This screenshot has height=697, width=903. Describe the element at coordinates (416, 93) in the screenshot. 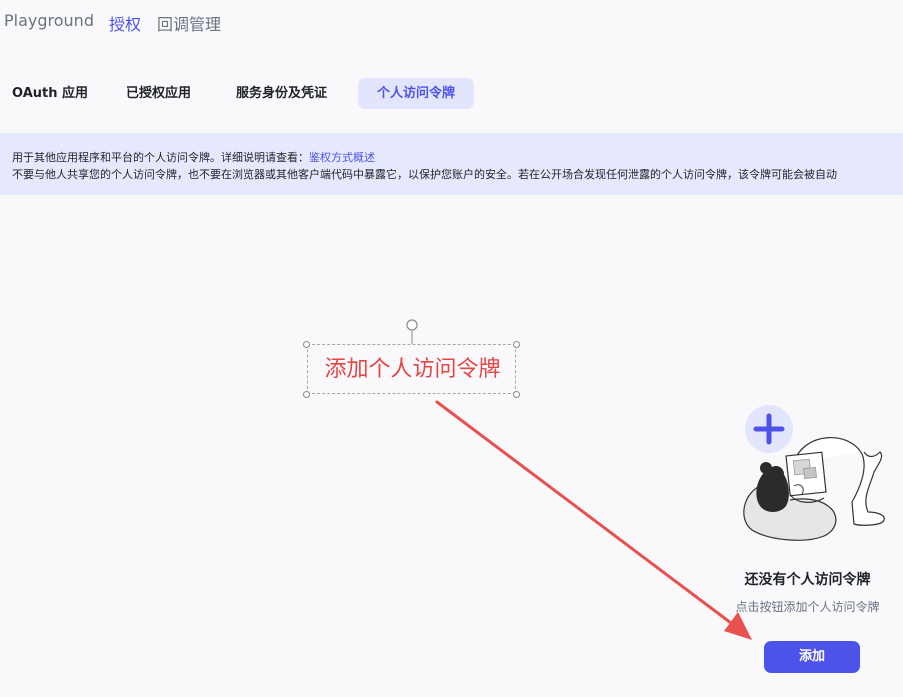

I see `tab-personal-access-tokens: 个人访问令牌` at that location.